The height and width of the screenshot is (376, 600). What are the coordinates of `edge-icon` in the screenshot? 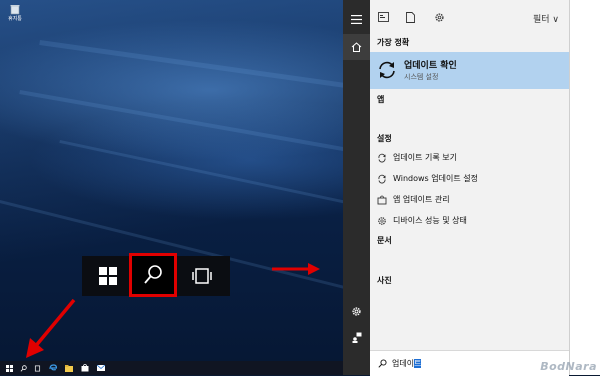 It's located at (53, 367).